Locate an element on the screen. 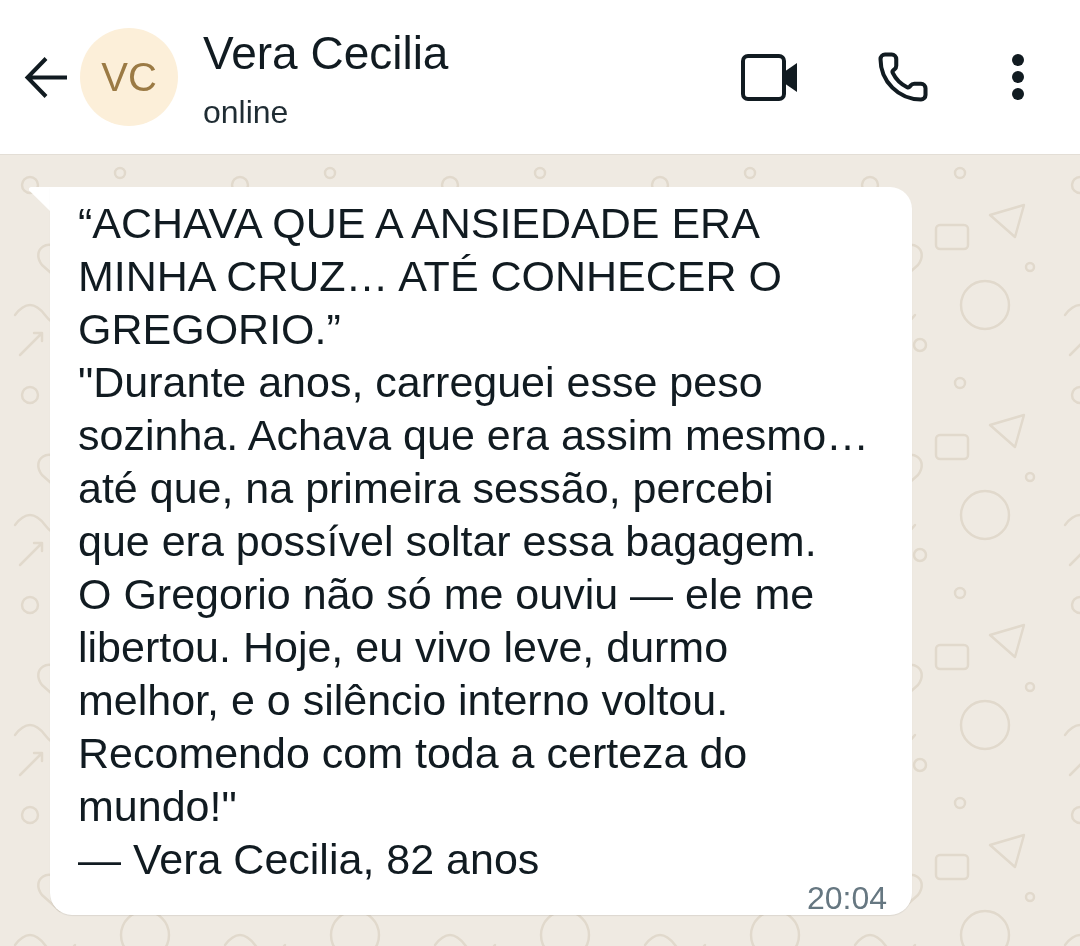  phone-icon is located at coordinates (903, 77).